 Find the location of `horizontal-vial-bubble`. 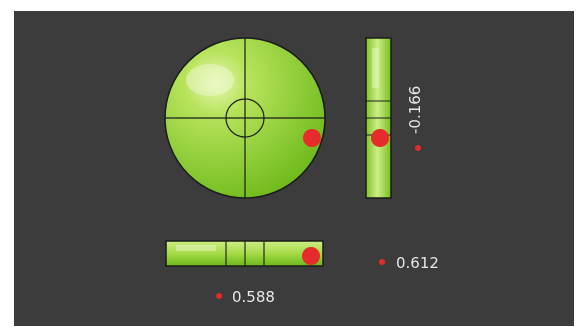

horizontal-vial-bubble is located at coordinates (311, 256).